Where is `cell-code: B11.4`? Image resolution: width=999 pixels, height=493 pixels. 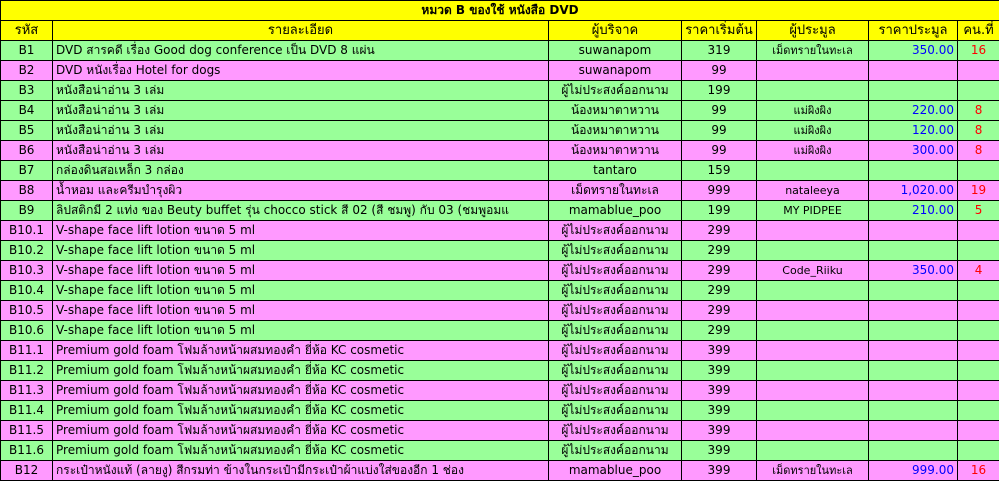 cell-code: B11.4 is located at coordinates (26, 410).